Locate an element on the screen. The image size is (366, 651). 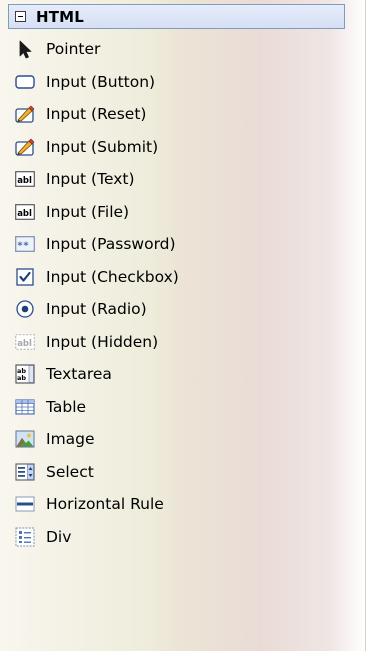
toolbox-item-label: Input (Checkbox) is located at coordinates (112, 276).